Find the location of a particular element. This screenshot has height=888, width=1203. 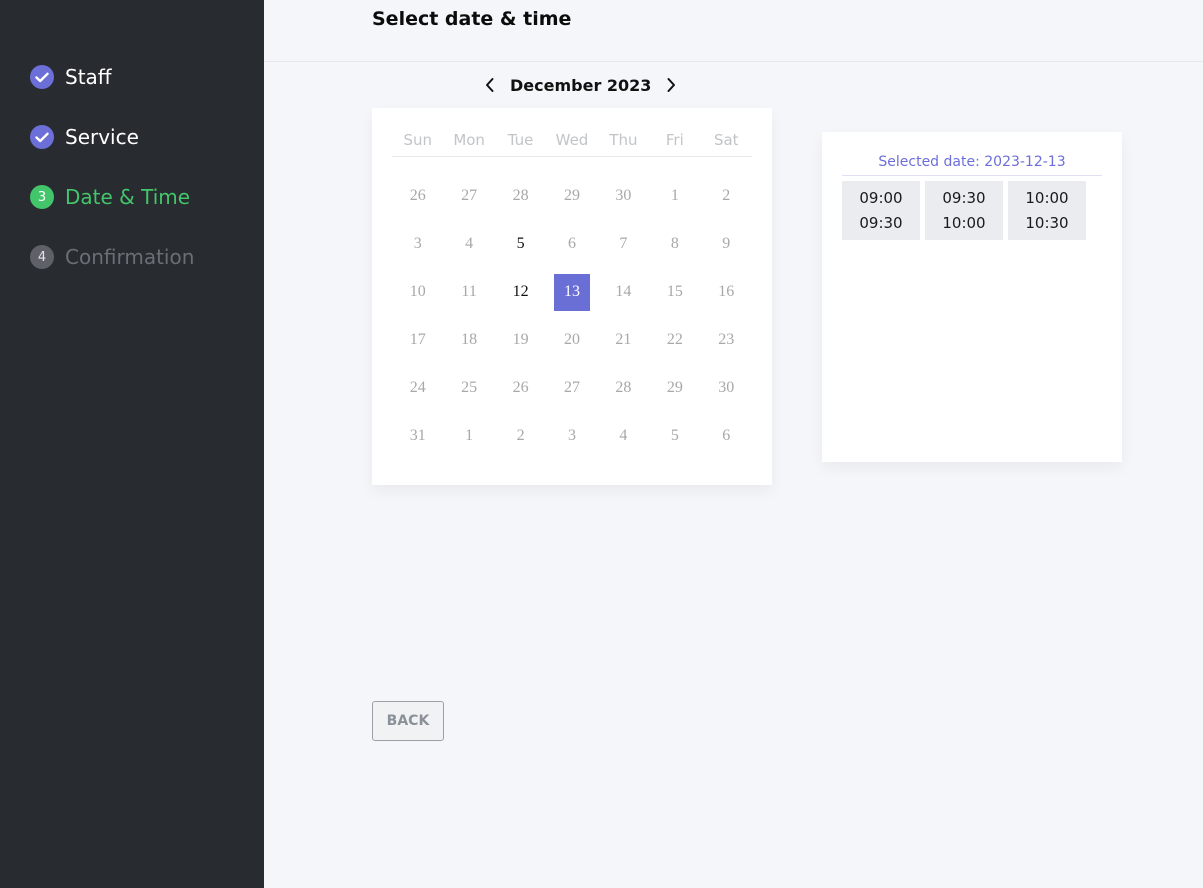

calendar-day: 7 is located at coordinates (623, 244).